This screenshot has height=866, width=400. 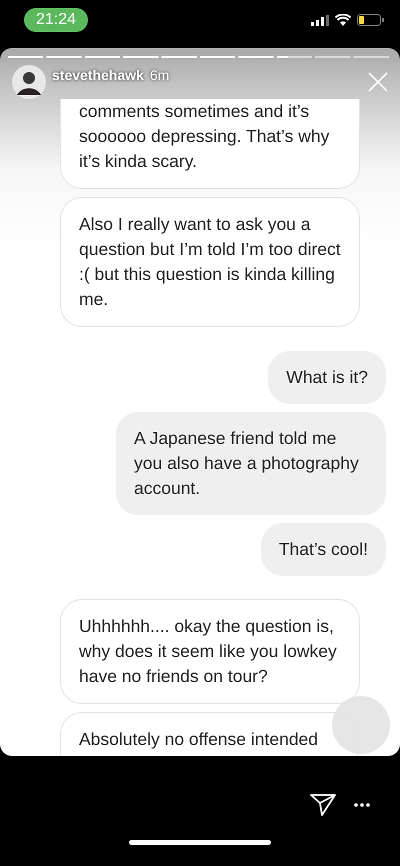 I want to click on wifi-icon, so click(x=343, y=20).